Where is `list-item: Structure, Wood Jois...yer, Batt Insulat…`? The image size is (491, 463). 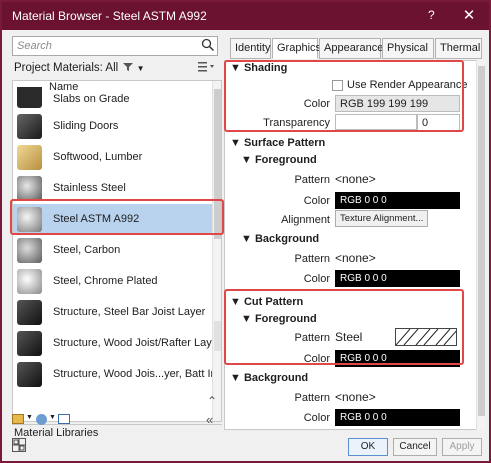
list-item: Structure, Wood Jois...yer, Batt Insulat… is located at coordinates (117, 374).